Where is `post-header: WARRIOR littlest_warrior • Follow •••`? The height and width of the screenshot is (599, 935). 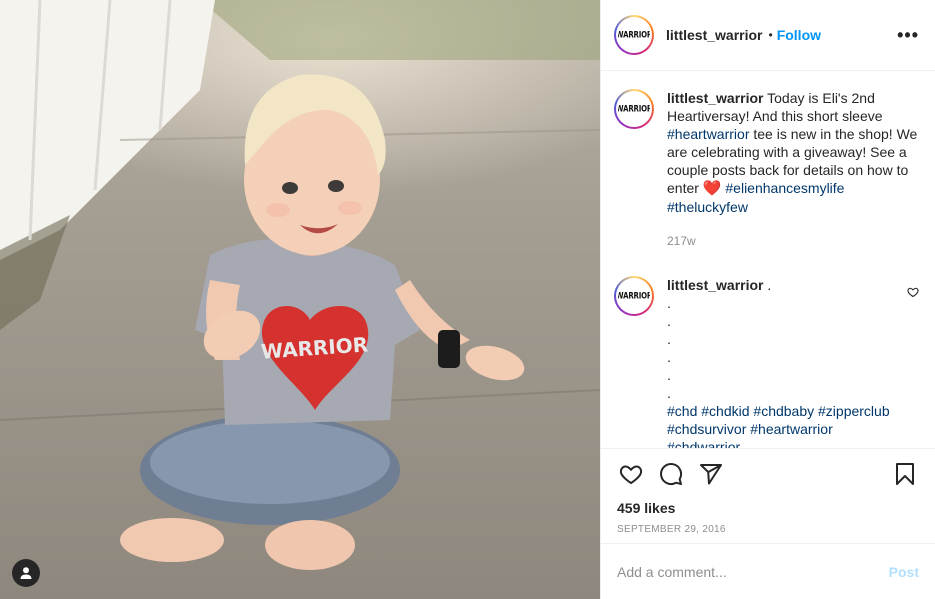 post-header: WARRIOR littlest_warrior • Follow ••• is located at coordinates (768, 35).